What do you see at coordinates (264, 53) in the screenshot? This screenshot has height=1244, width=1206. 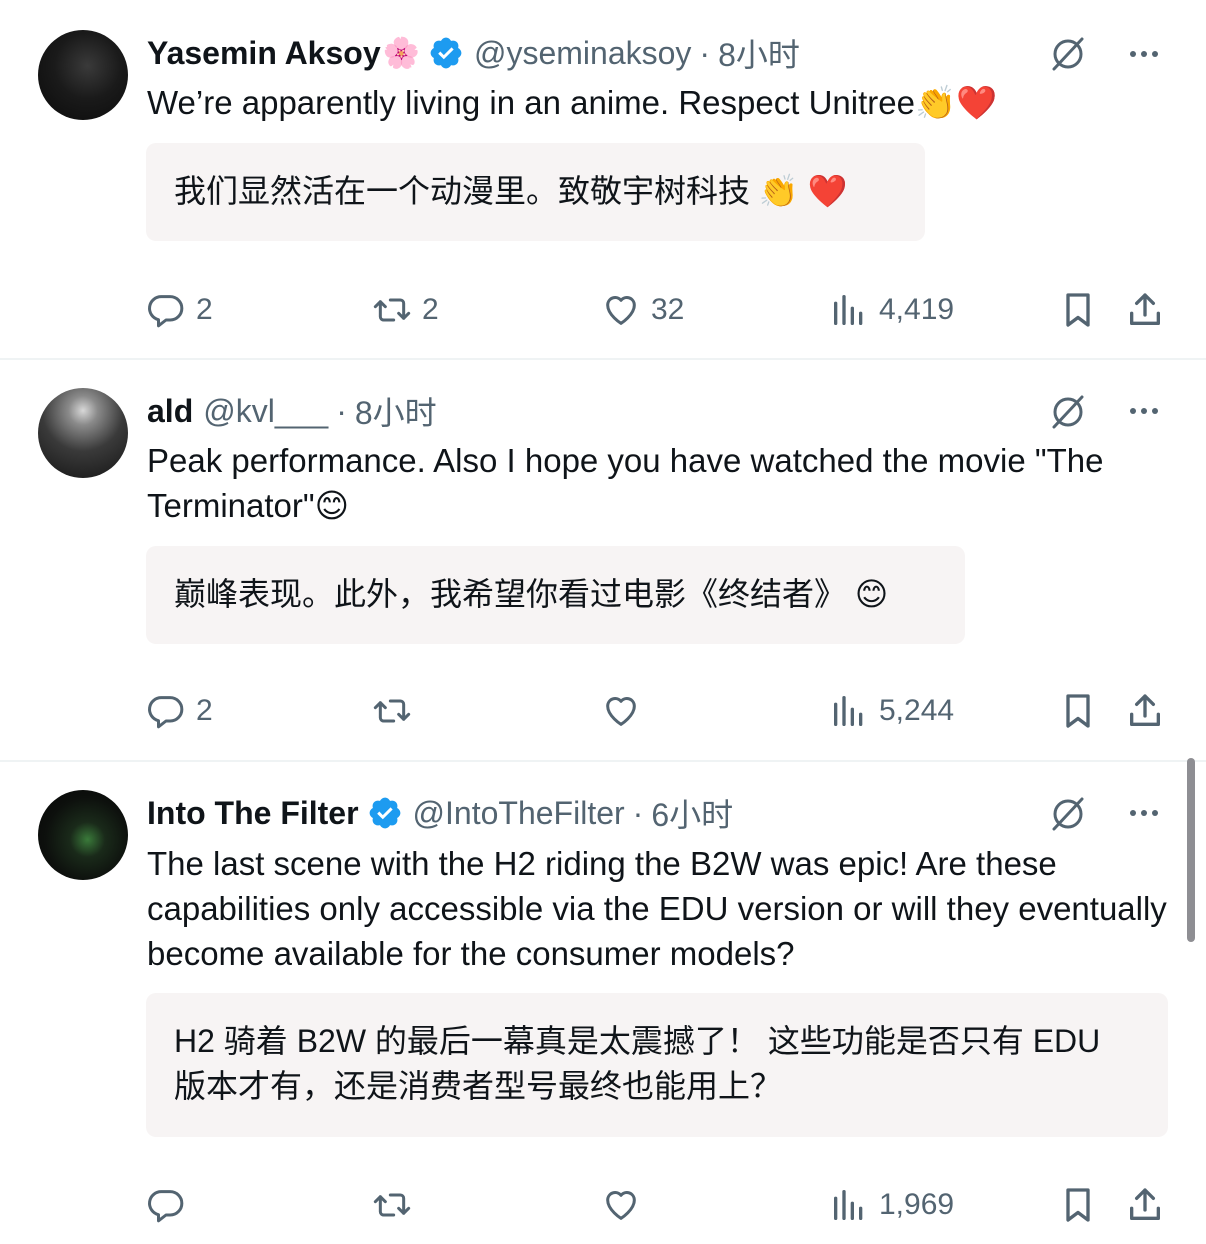 I see `author-name: Yasemin Aksoy` at bounding box center [264, 53].